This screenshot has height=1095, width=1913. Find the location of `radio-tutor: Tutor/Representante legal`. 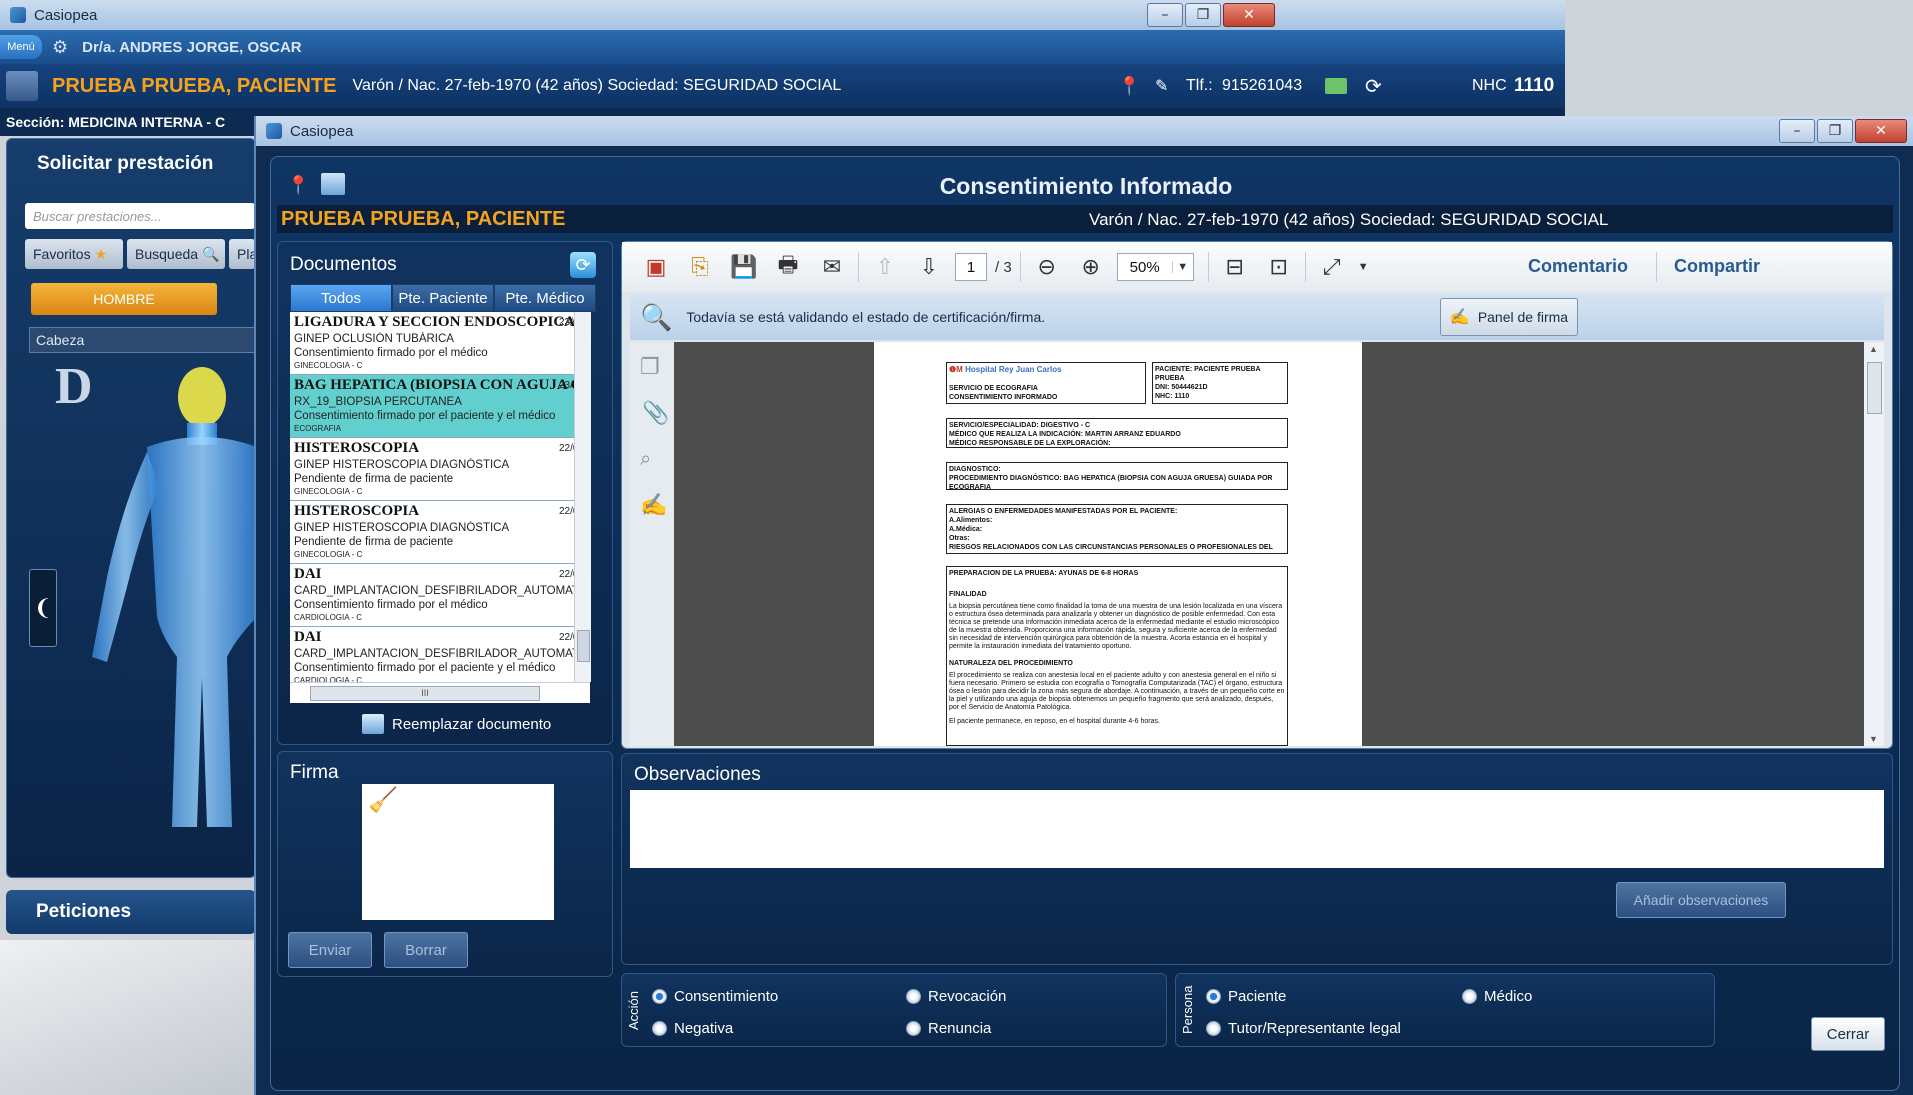

radio-tutor: Tutor/Representante legal is located at coordinates (1303, 1028).